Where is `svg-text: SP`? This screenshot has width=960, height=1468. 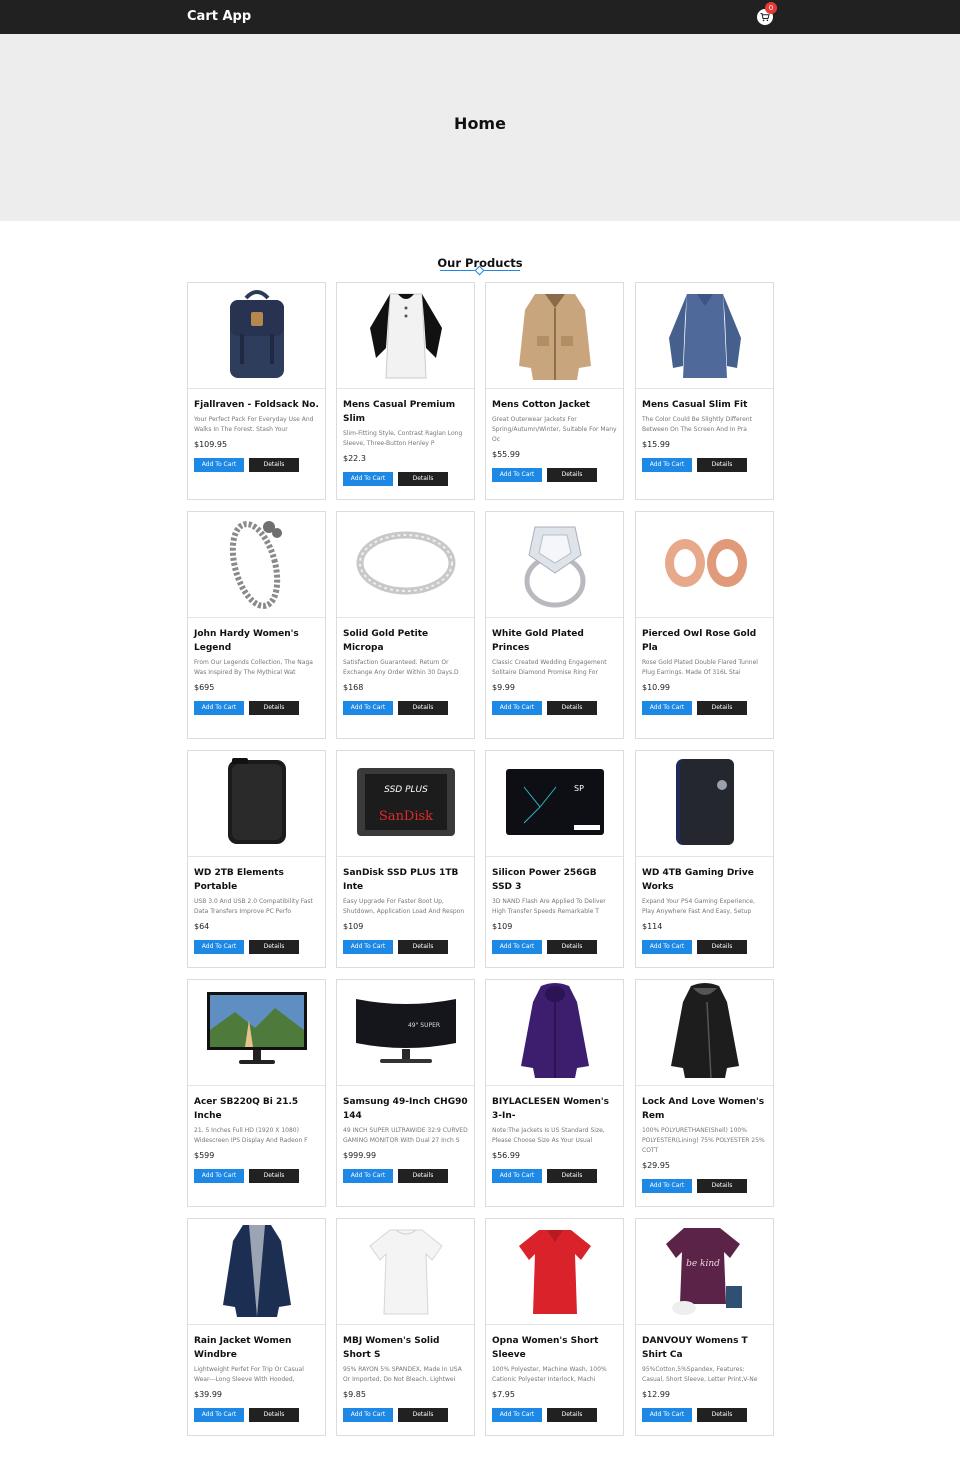
svg-text: SP is located at coordinates (579, 788).